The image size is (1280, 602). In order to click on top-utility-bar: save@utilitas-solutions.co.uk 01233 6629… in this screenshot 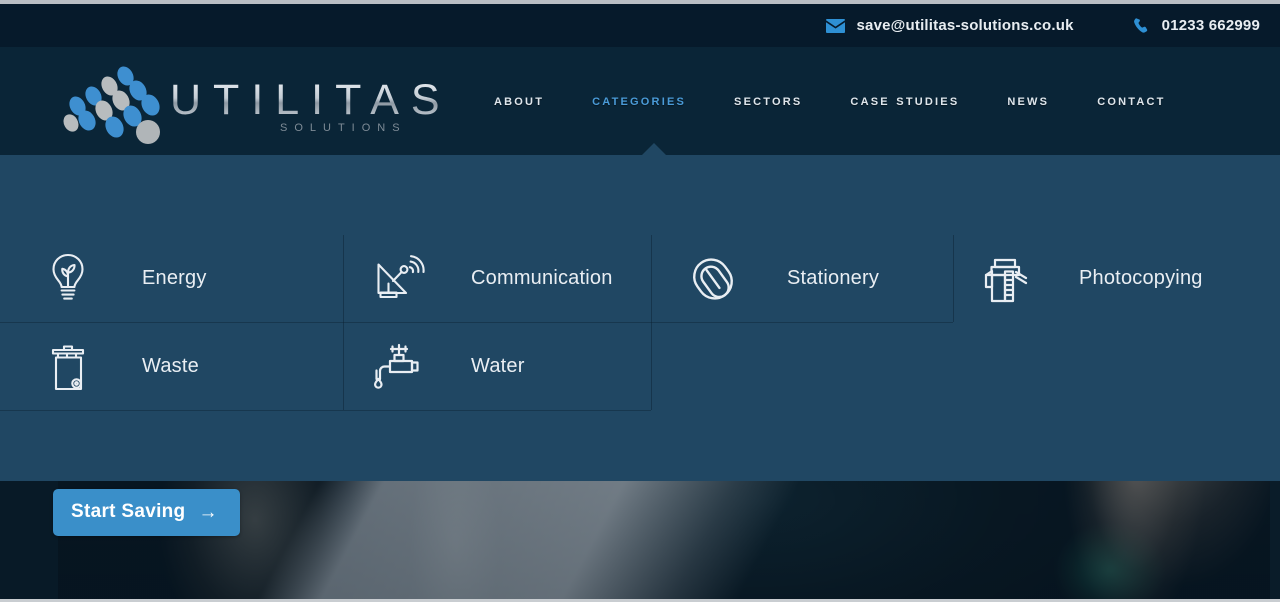, I will do `click(640, 25)`.